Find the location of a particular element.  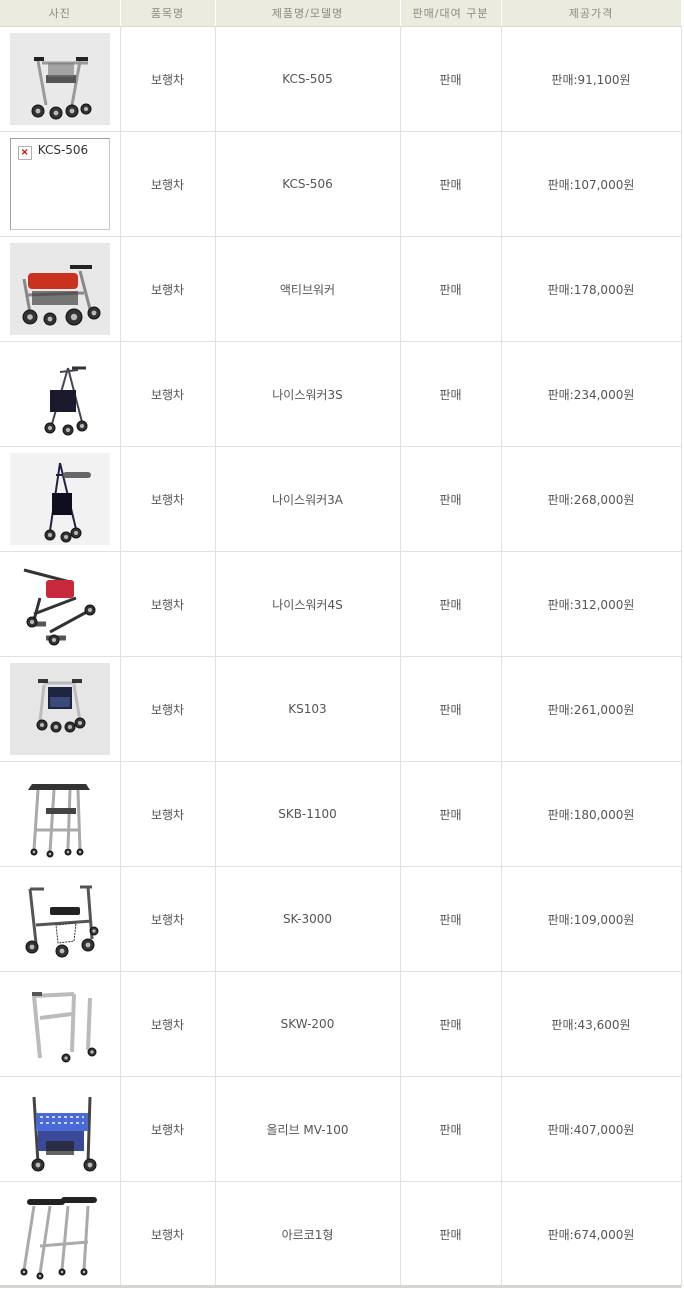

price-cell: 판매:180,000원 is located at coordinates (591, 814).